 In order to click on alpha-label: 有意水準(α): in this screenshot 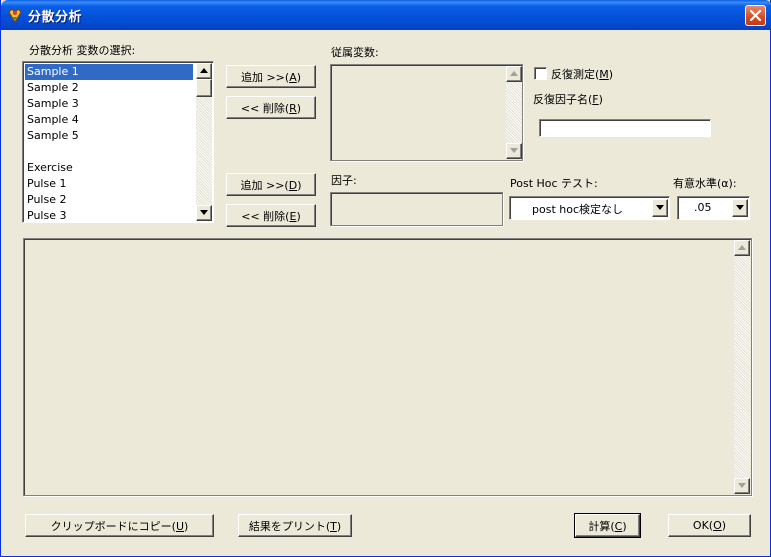, I will do `click(705, 183)`.